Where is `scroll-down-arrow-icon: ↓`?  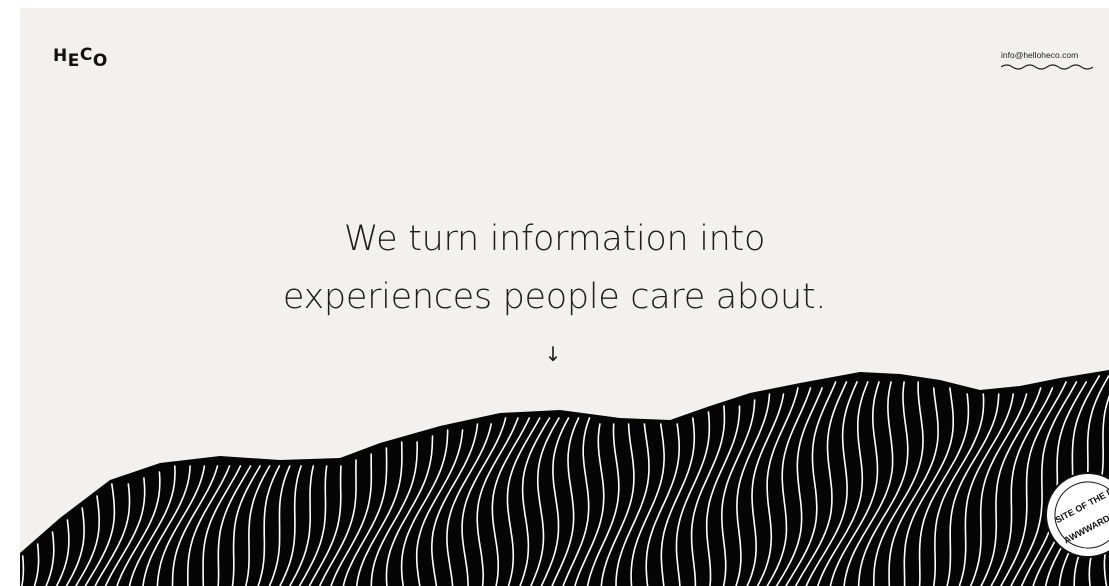 scroll-down-arrow-icon: ↓ is located at coordinates (553, 354).